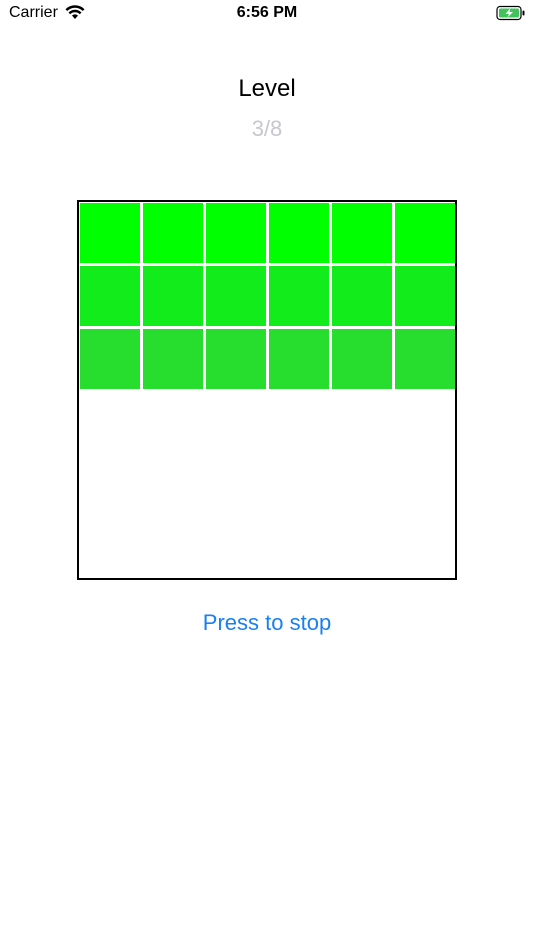  I want to click on status-time: 6:56 PM, so click(267, 12).